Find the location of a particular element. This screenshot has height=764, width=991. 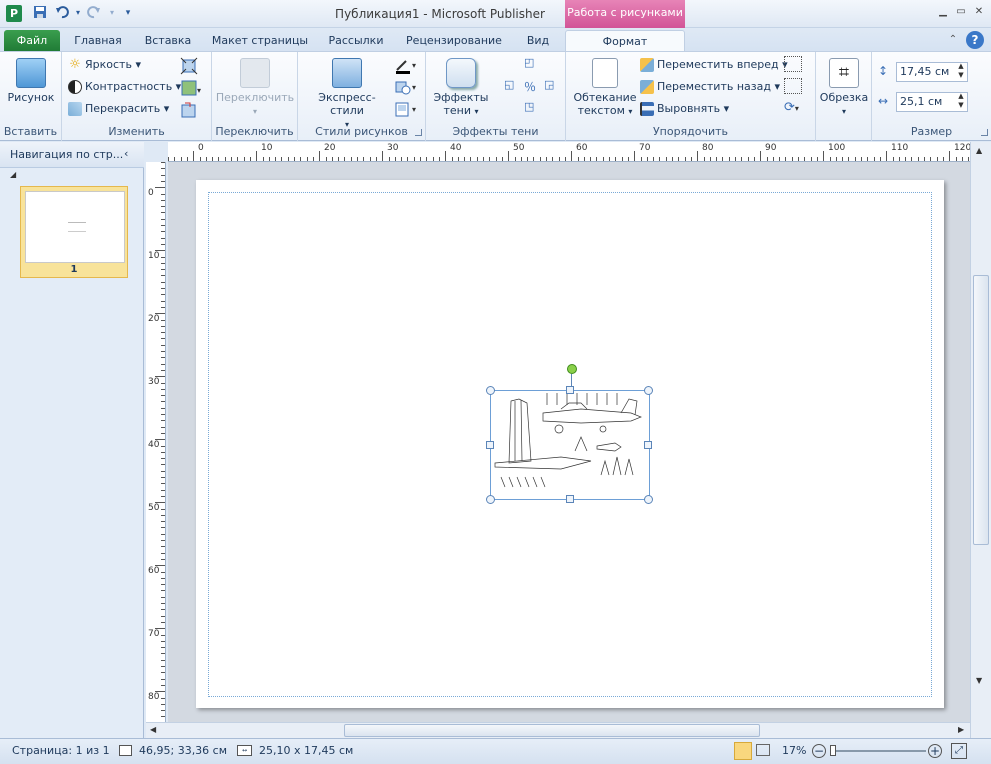

tab-home: Главная is located at coordinates (98, 41).